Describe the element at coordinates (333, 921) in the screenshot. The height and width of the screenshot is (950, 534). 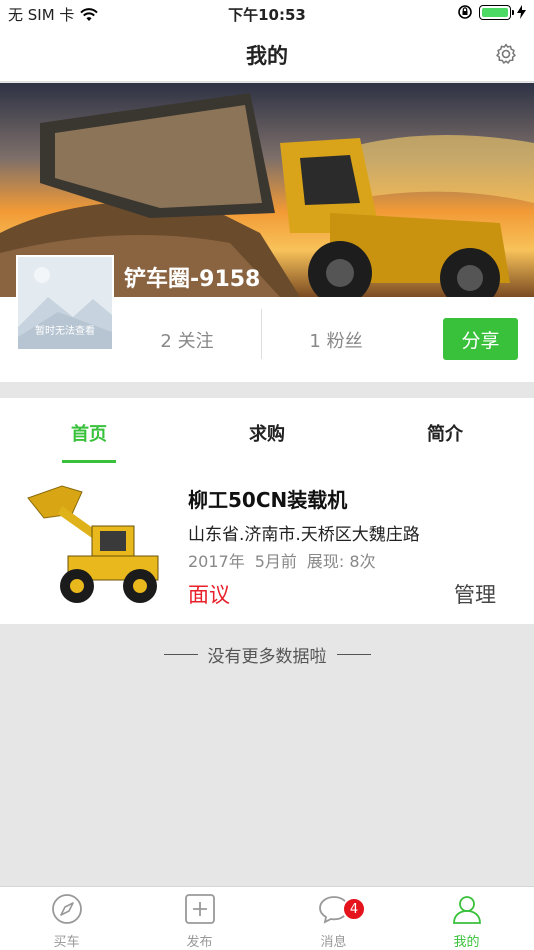
I see `tabbar-messages: 消息` at that location.